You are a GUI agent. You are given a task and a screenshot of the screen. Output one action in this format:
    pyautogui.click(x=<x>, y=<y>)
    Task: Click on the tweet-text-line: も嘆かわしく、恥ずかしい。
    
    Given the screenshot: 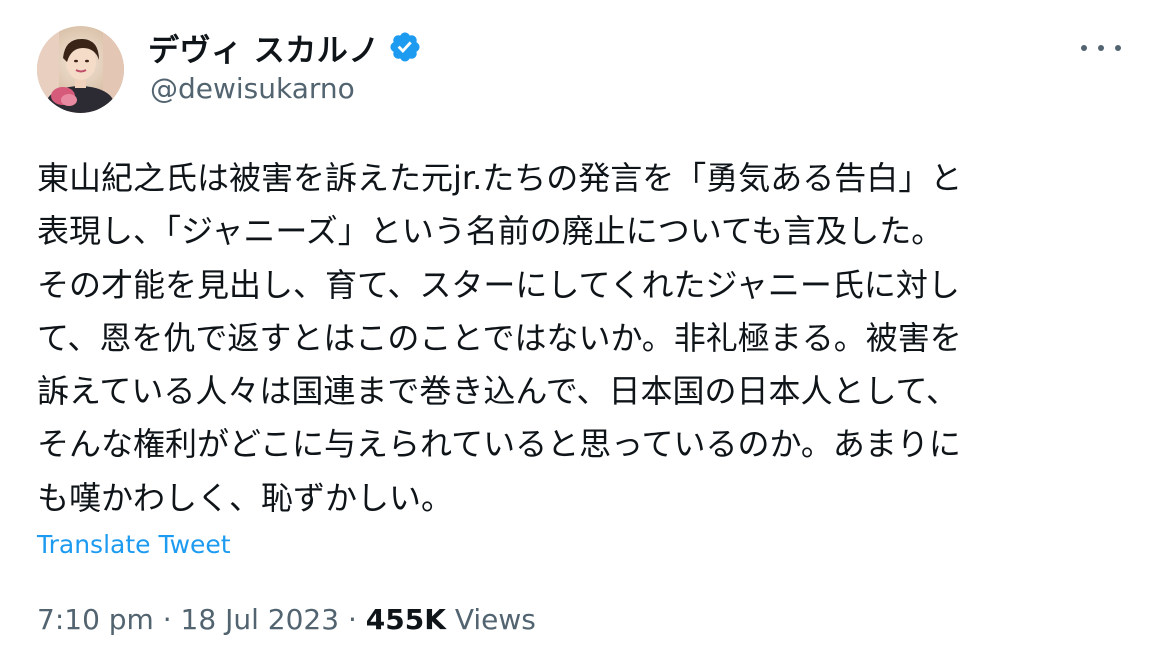 What is the action you would take?
    pyautogui.click(x=245, y=497)
    